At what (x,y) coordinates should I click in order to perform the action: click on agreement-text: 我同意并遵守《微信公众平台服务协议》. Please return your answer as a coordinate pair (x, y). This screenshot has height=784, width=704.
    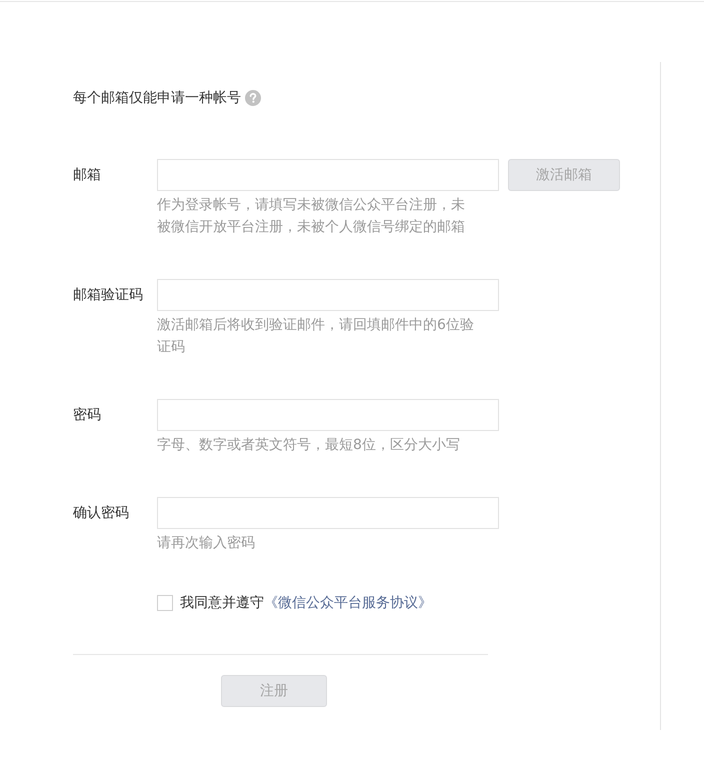
    Looking at the image, I should click on (306, 603).